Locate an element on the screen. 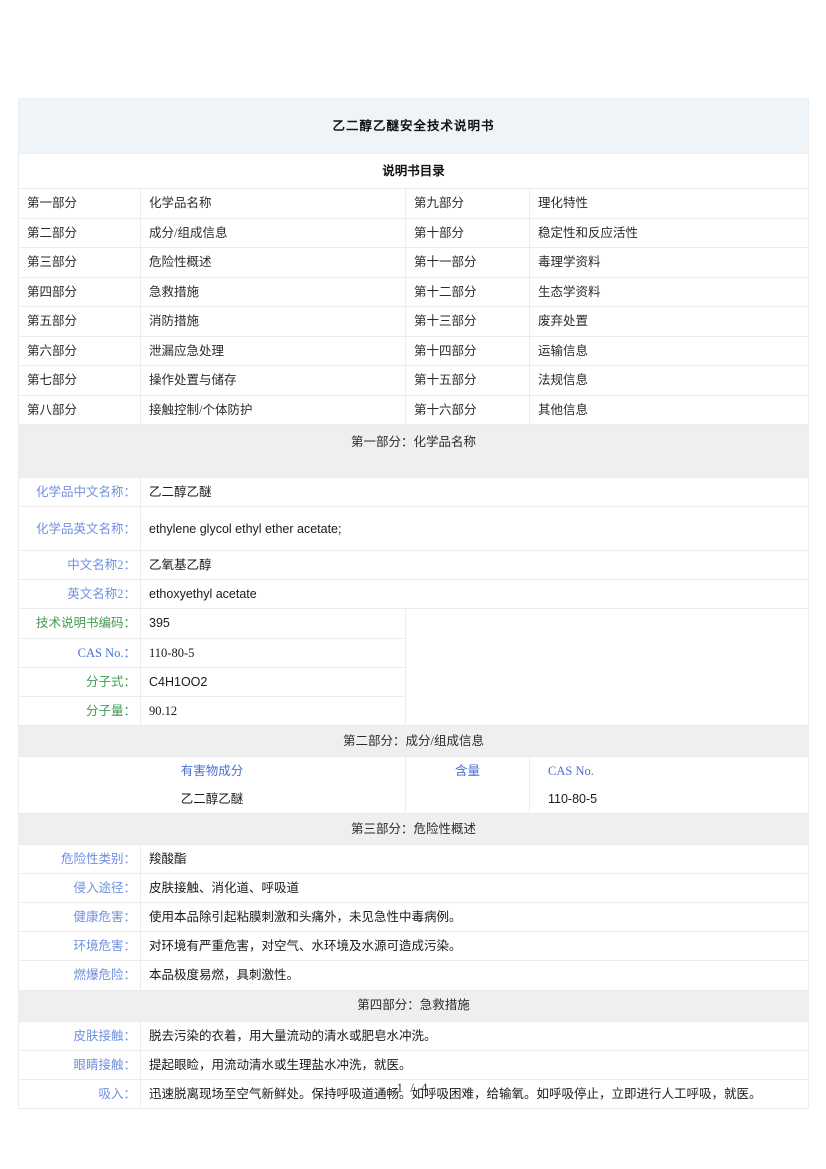 Image resolution: width=826 pixels, height=1169 pixels. toc-left-number: 第一部分 is located at coordinates (79, 203).